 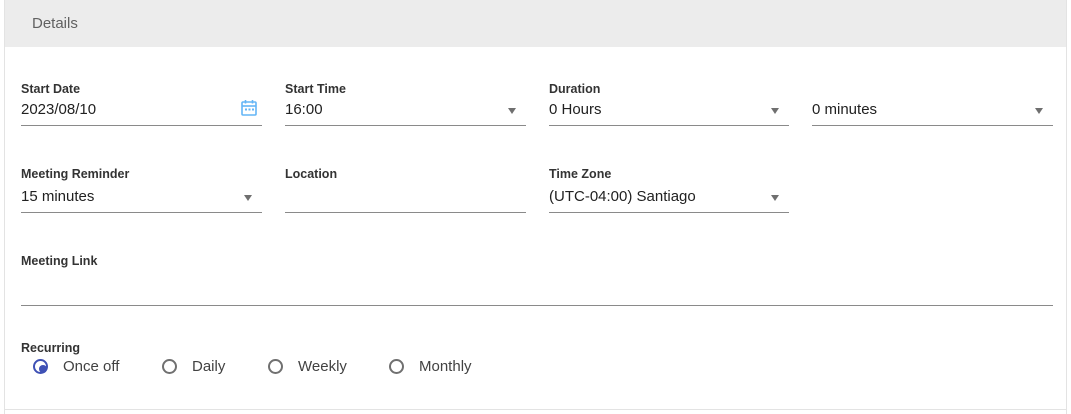 I want to click on start-date-value: 2023/08/10, so click(x=59, y=109).